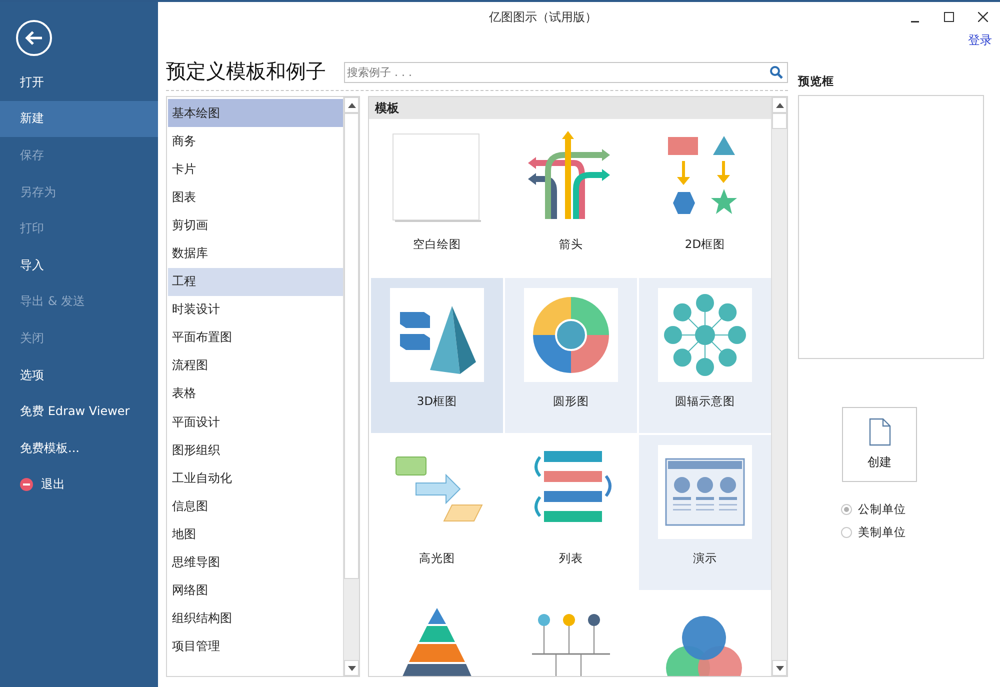  What do you see at coordinates (26, 485) in the screenshot?
I see `no-entry-icon` at bounding box center [26, 485].